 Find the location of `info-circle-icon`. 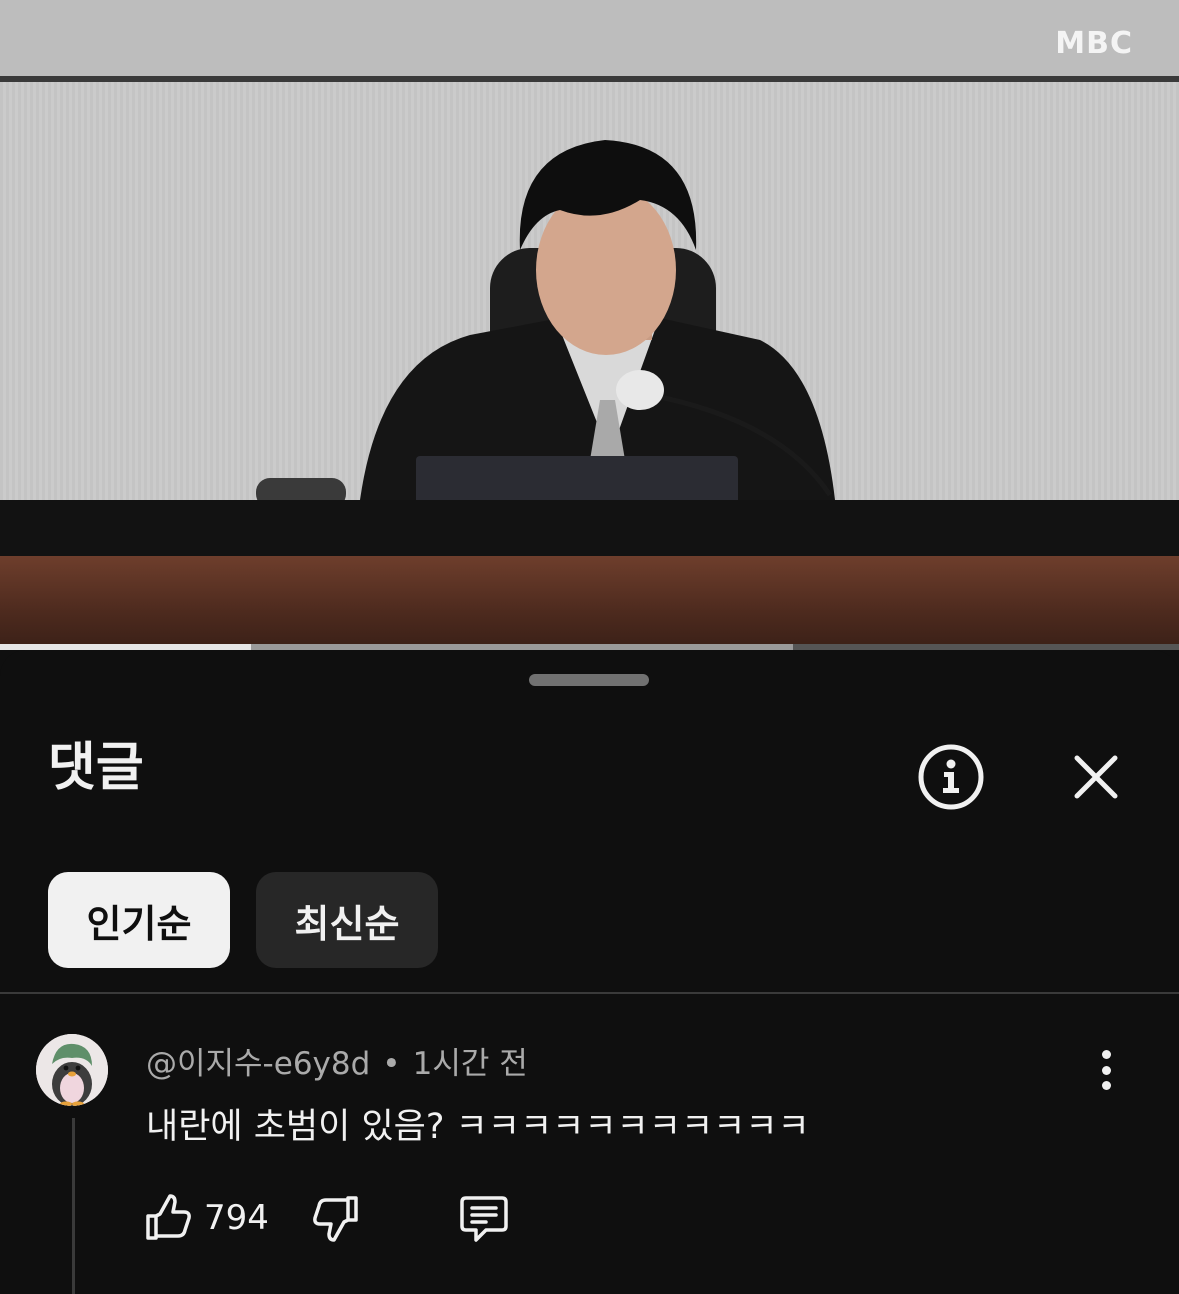

info-circle-icon is located at coordinates (951, 777).